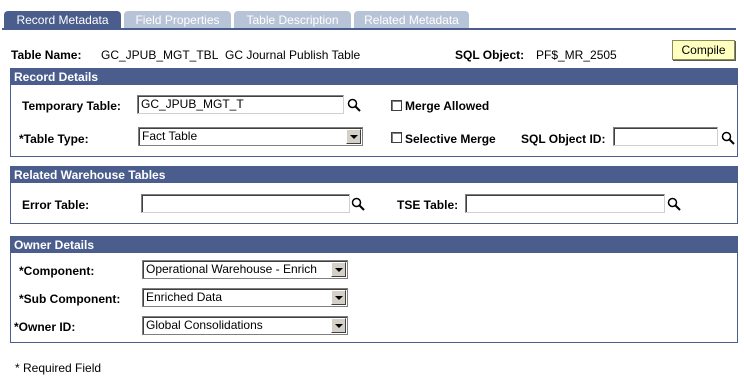  Describe the element at coordinates (396, 137) in the screenshot. I see `selective-merge-checkbox` at that location.